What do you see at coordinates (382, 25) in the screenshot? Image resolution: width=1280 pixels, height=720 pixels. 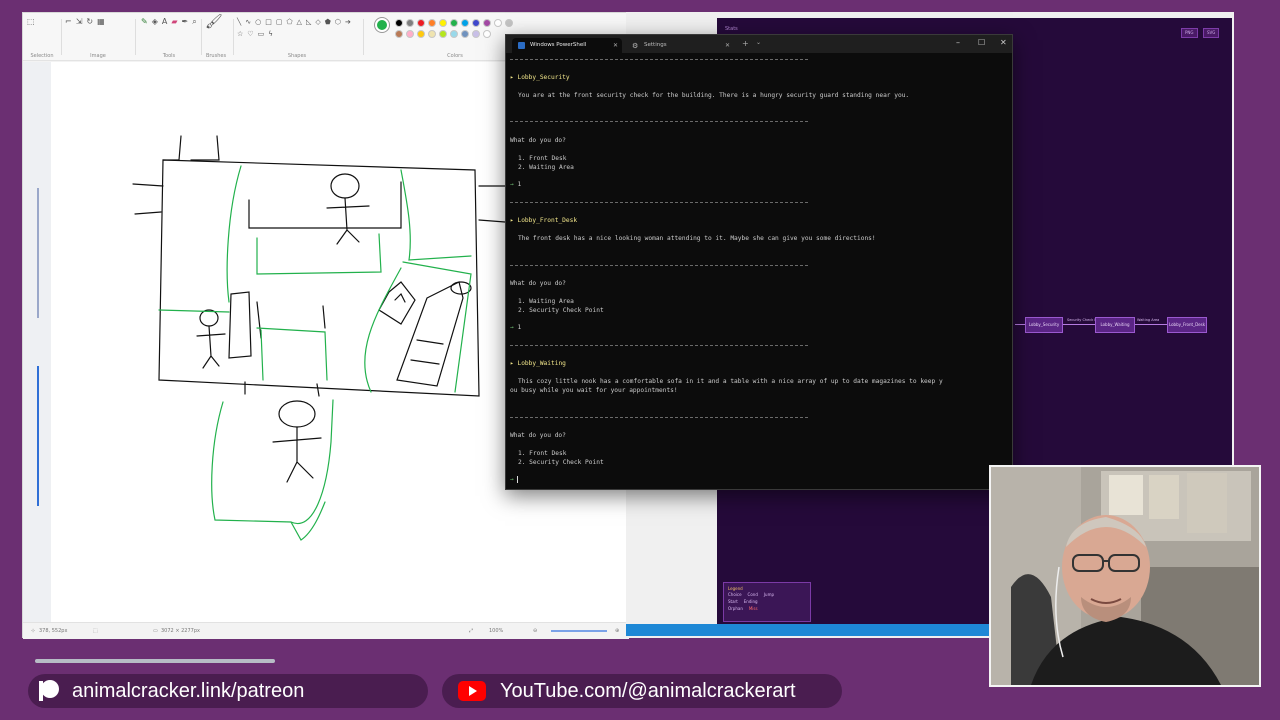 I see `current-color-swatch` at bounding box center [382, 25].